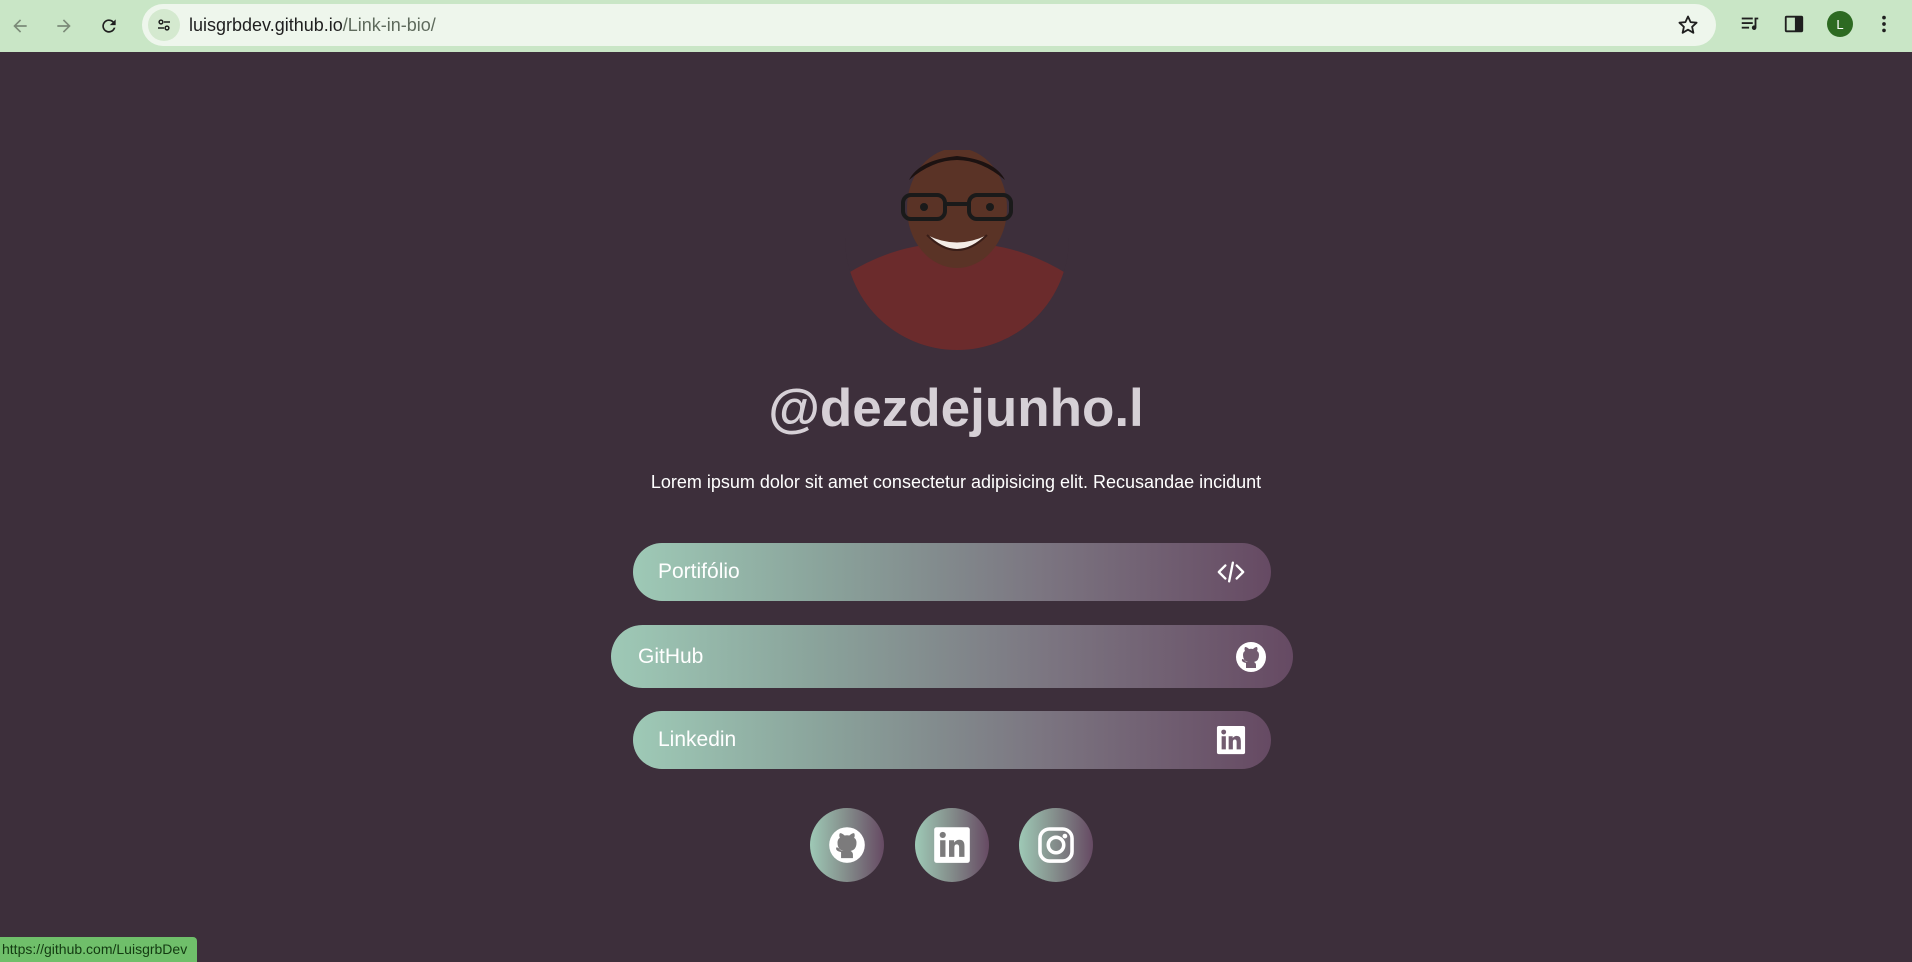 The height and width of the screenshot is (962, 1912). What do you see at coordinates (929, 25) in the screenshot?
I see `address-bar: luisgrbdev.github.io/Link-in-bio/` at bounding box center [929, 25].